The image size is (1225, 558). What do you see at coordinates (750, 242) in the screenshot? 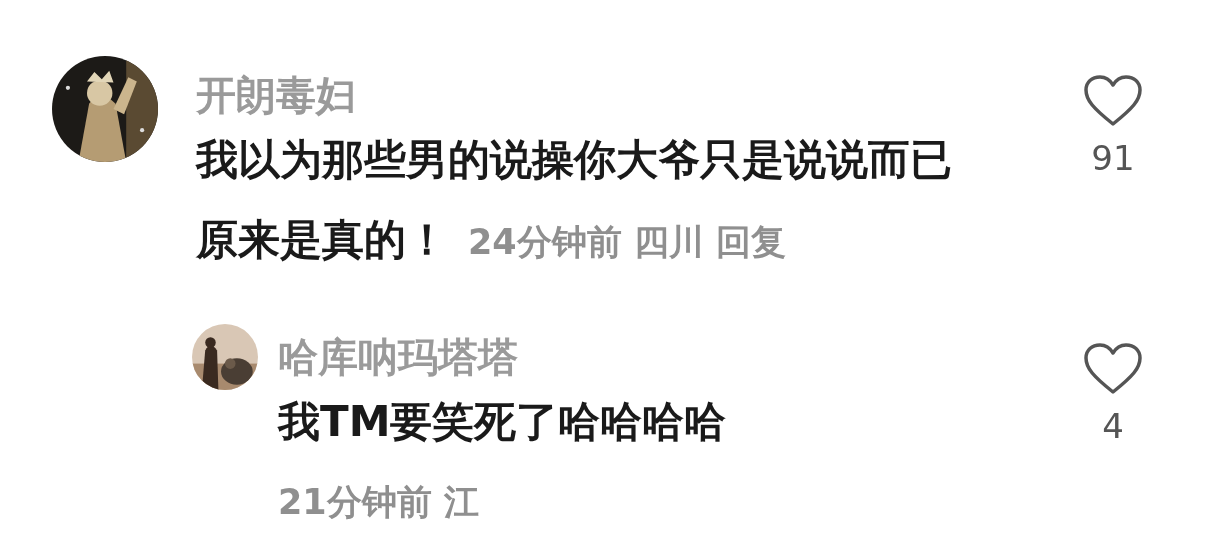
I see `reply-link: 回复` at bounding box center [750, 242].